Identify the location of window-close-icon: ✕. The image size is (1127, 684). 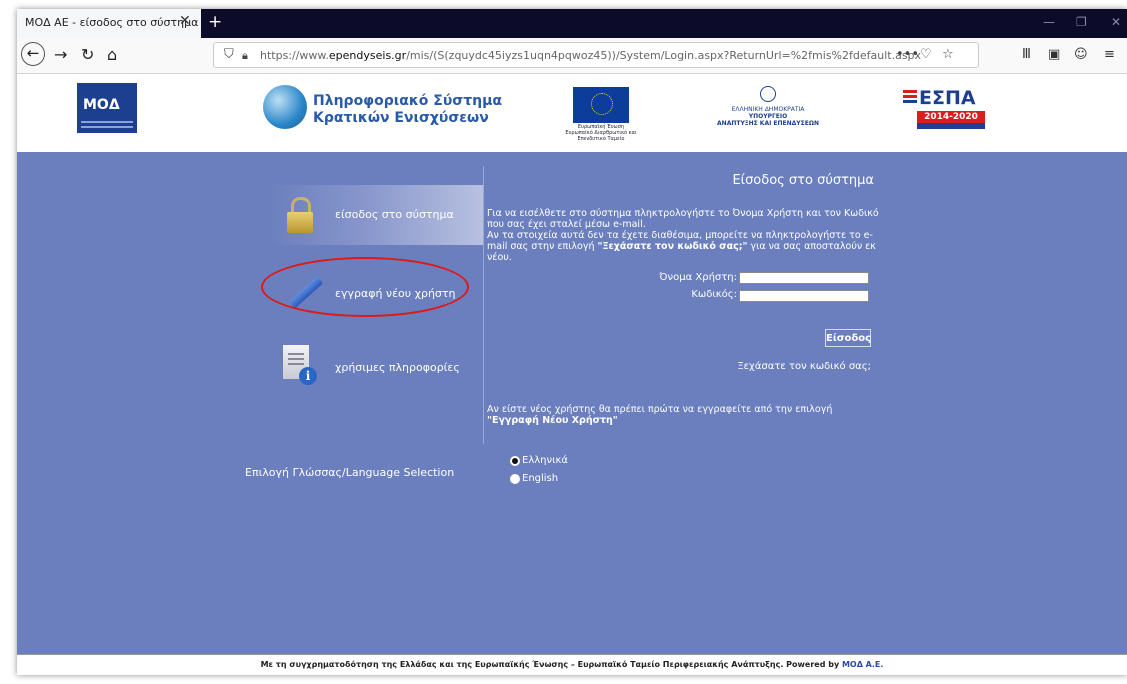
(1116, 22).